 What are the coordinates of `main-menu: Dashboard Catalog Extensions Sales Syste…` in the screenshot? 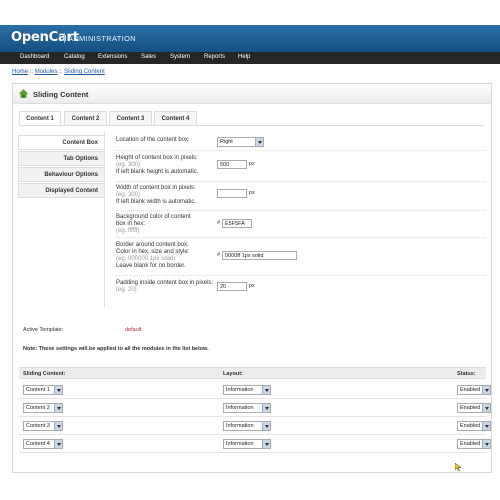 It's located at (250, 58).